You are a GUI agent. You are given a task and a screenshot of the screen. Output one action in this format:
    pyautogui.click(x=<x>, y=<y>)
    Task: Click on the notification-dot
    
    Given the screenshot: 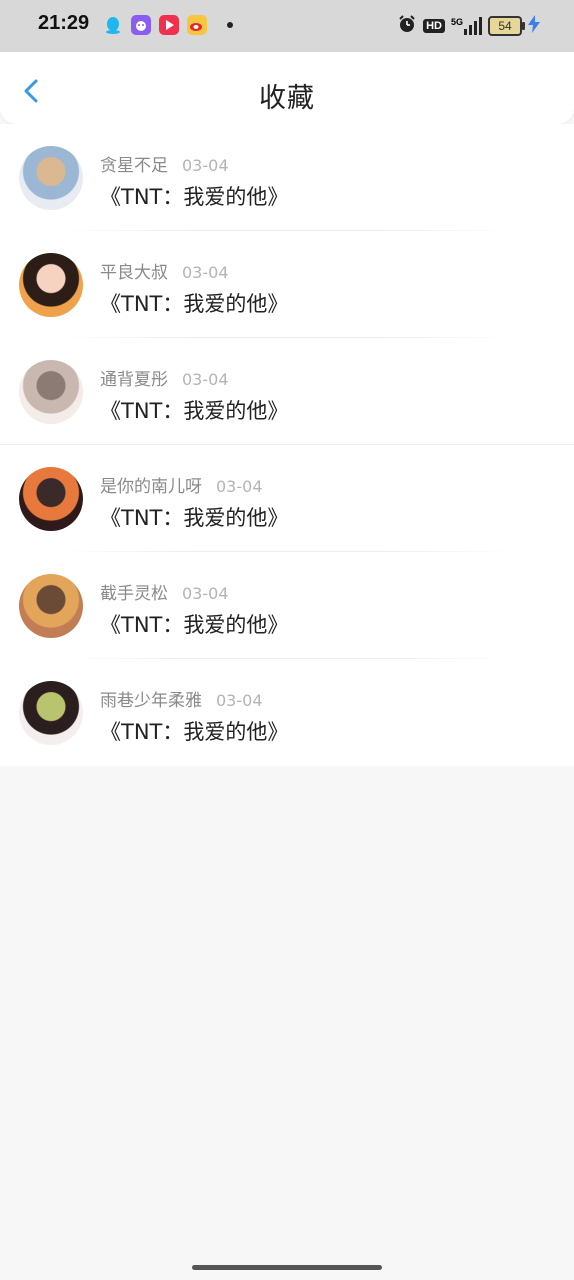 What is the action you would take?
    pyautogui.click(x=230, y=25)
    